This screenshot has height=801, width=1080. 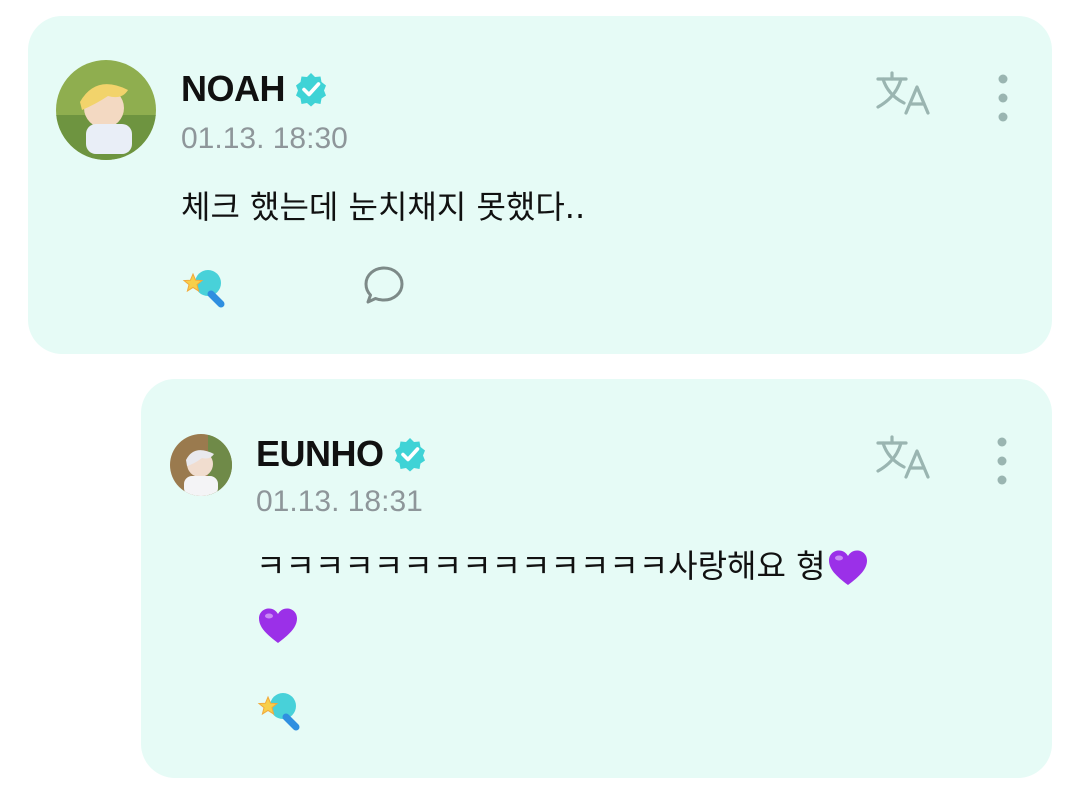 I want to click on author-name: NOAH, so click(x=233, y=89).